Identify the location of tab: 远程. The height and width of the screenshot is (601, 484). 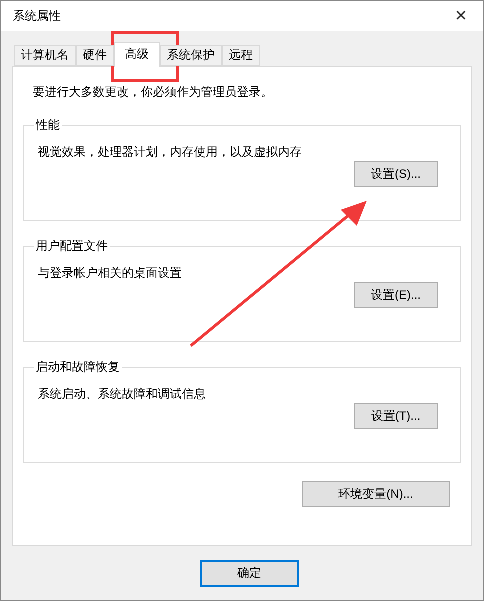
(241, 55).